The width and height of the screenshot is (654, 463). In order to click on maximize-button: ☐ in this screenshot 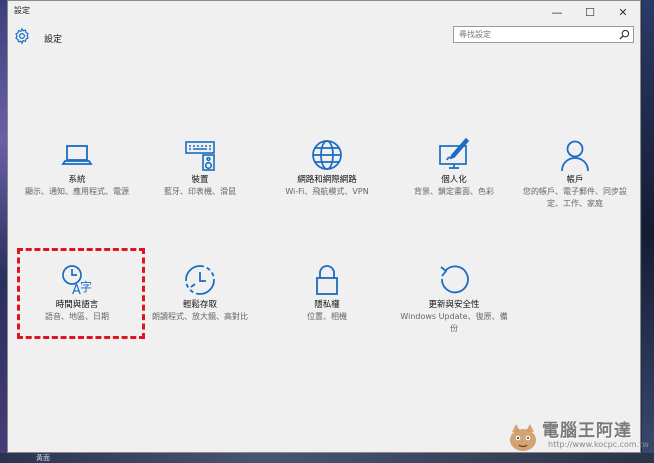, I will do `click(590, 12)`.